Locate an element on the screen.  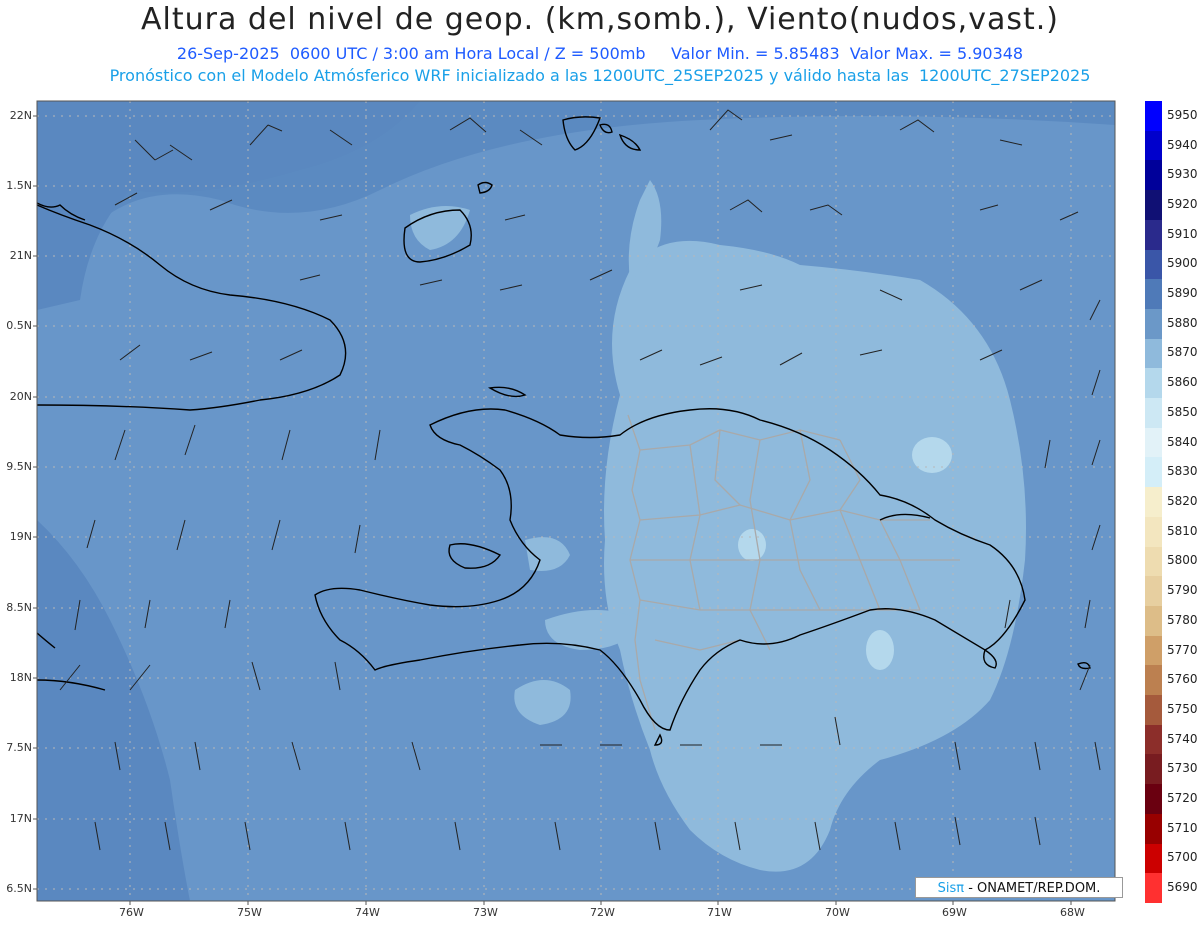
legend-label: 5940 is located at coordinates (1182, 144).